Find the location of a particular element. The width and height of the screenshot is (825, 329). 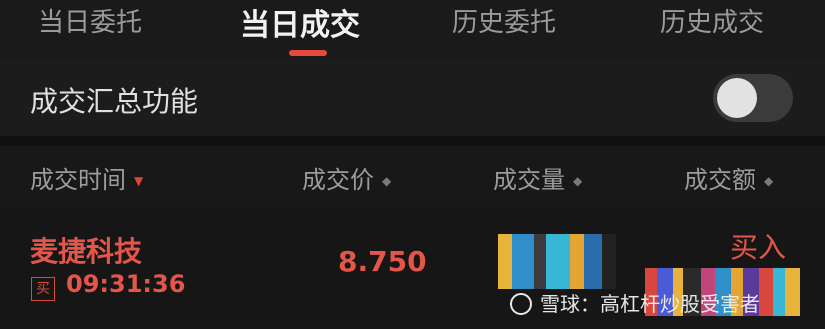

active-tab-indicator is located at coordinates (308, 53).